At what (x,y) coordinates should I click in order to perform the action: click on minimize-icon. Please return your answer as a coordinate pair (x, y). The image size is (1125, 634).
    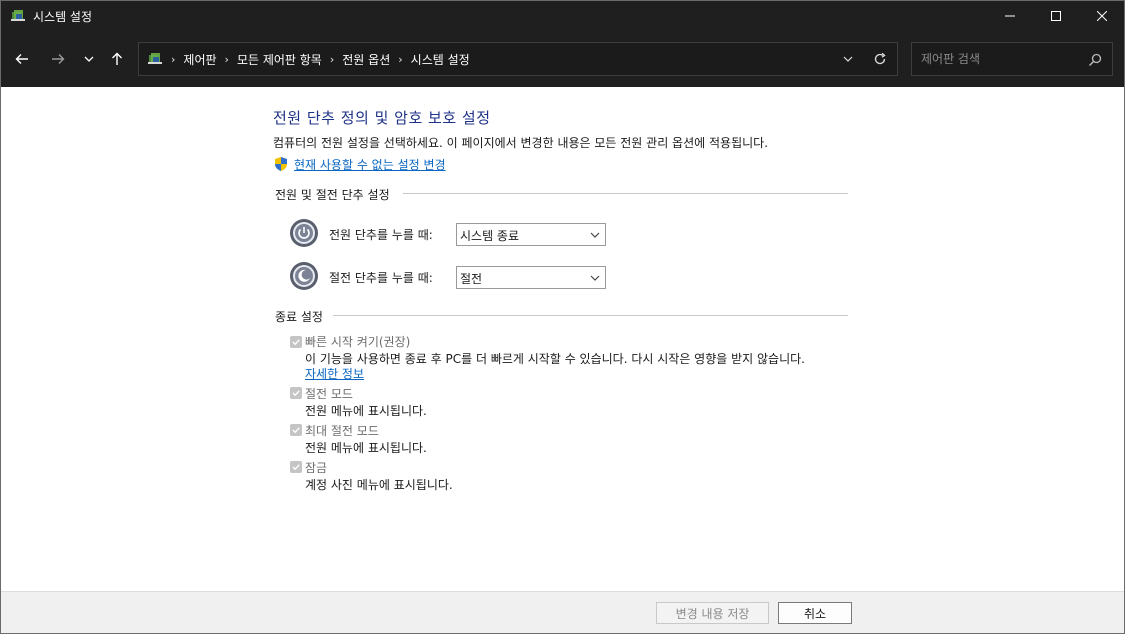
    Looking at the image, I should click on (1010, 16).